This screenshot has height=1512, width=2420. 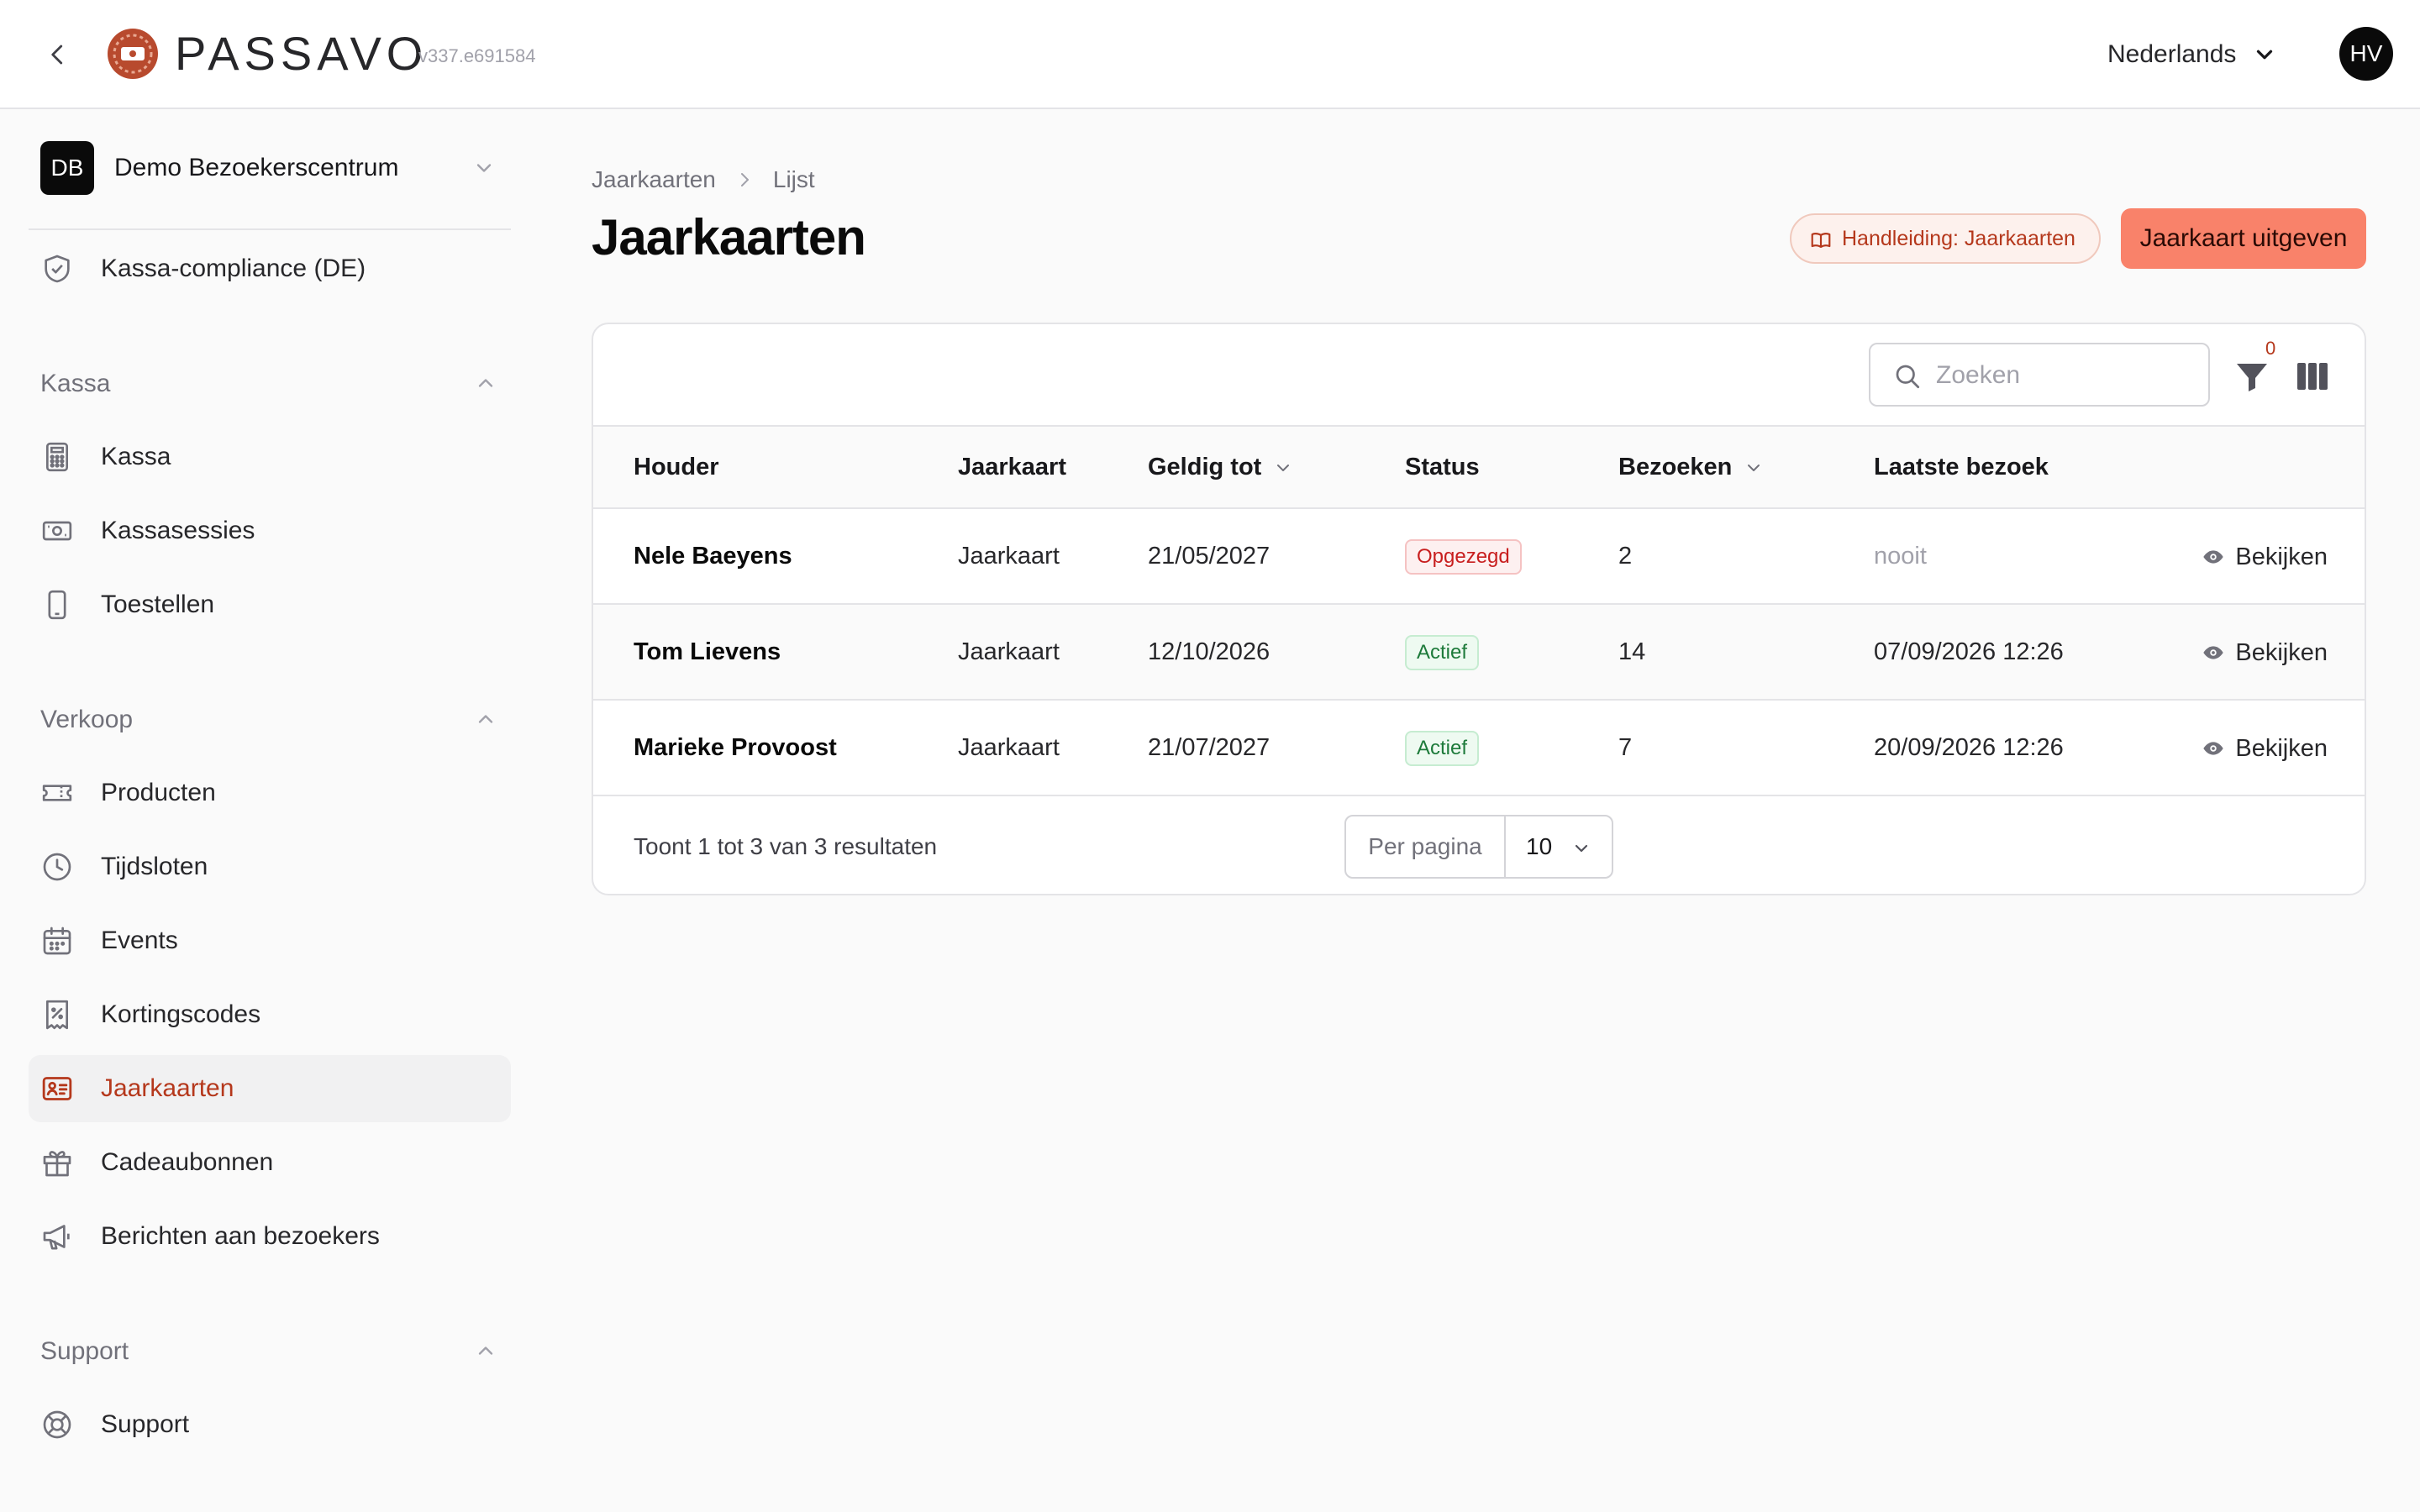 I want to click on top-bar: PASSAVO v337.e691584 Nederlands HV, so click(x=1210, y=54).